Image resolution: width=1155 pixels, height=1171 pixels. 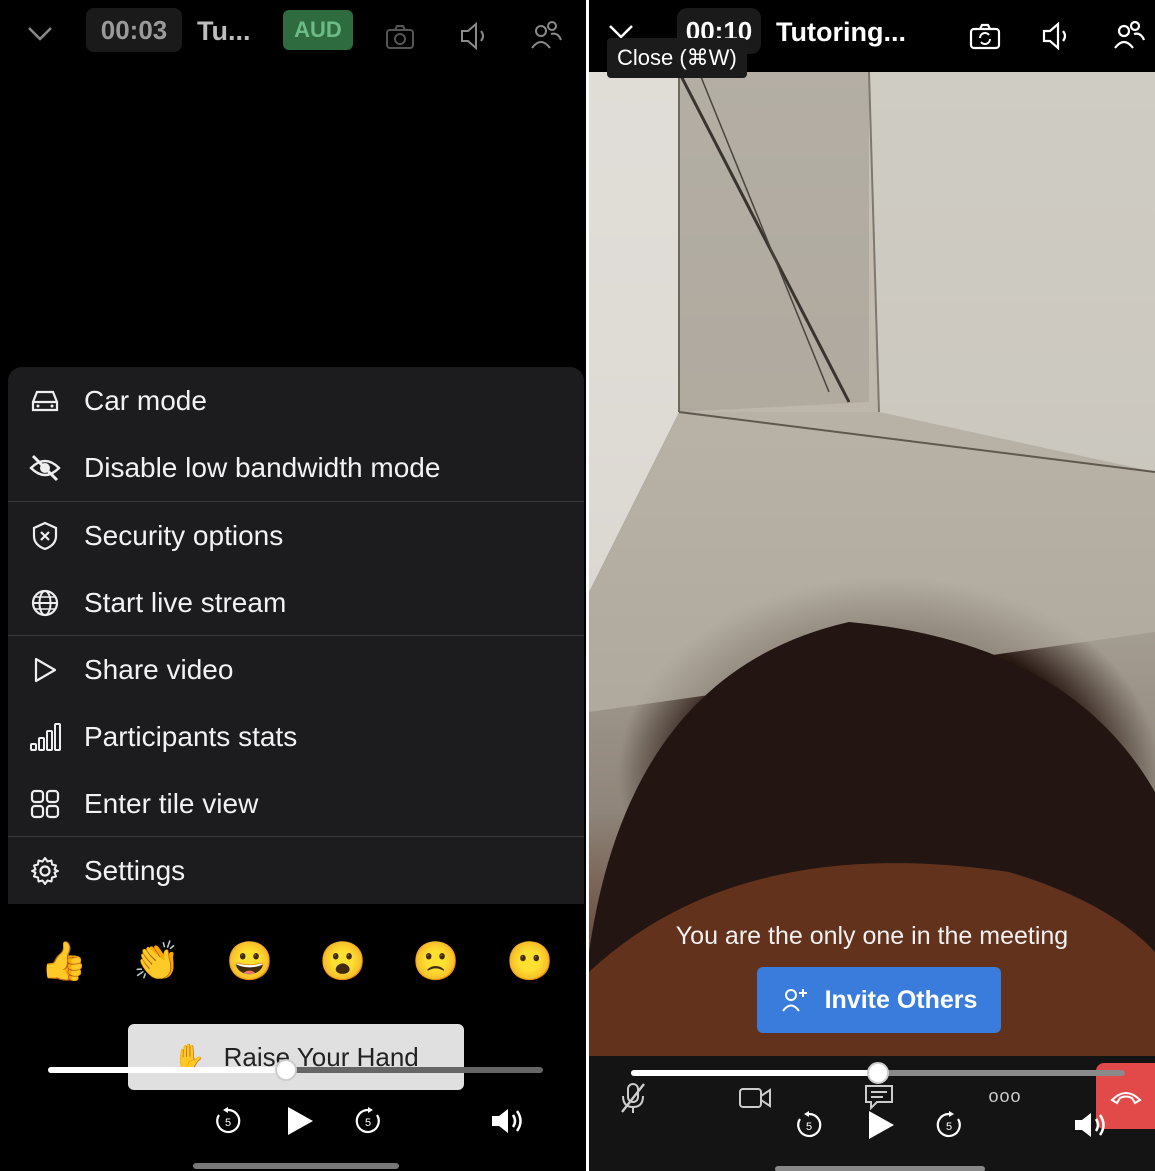 I want to click on eye-slash-icon, so click(x=45, y=468).